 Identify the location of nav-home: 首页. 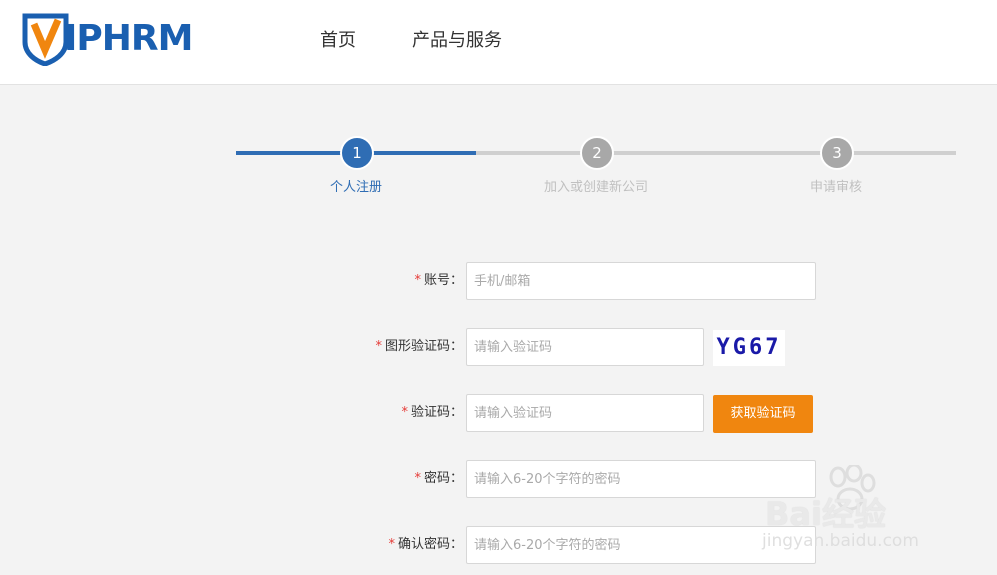
(338, 39).